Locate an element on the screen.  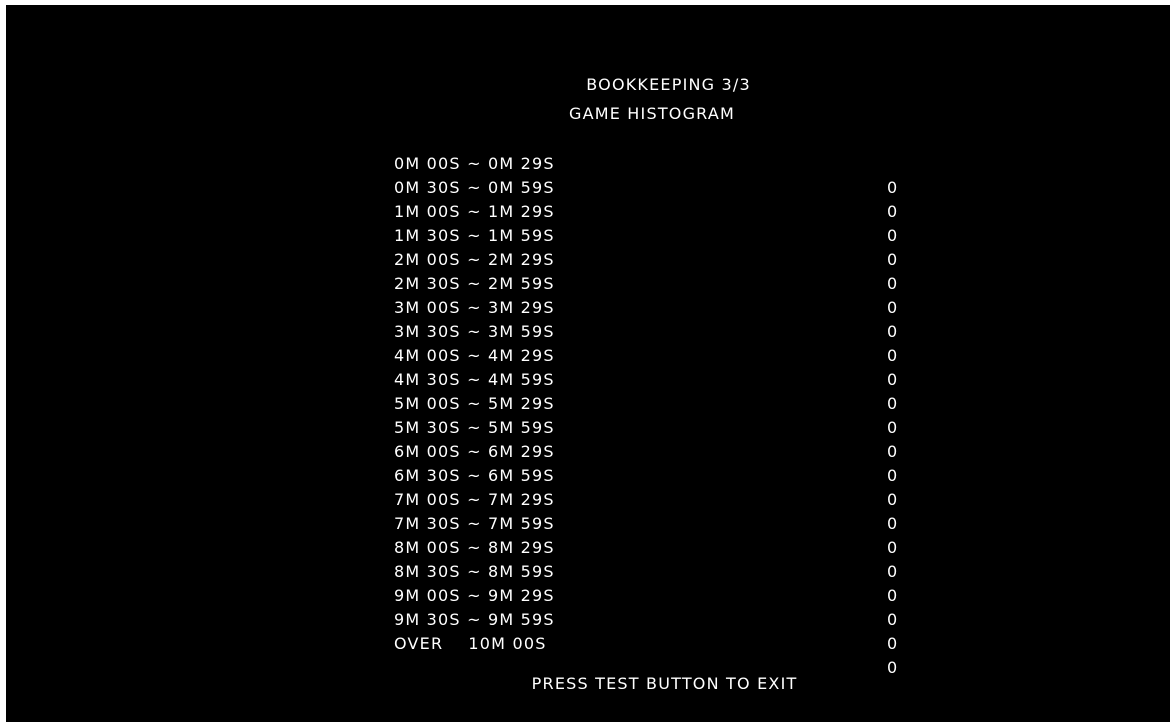
histogram-row: 4M 00S ~ 4M 29S 0 is located at coordinates (649, 354).